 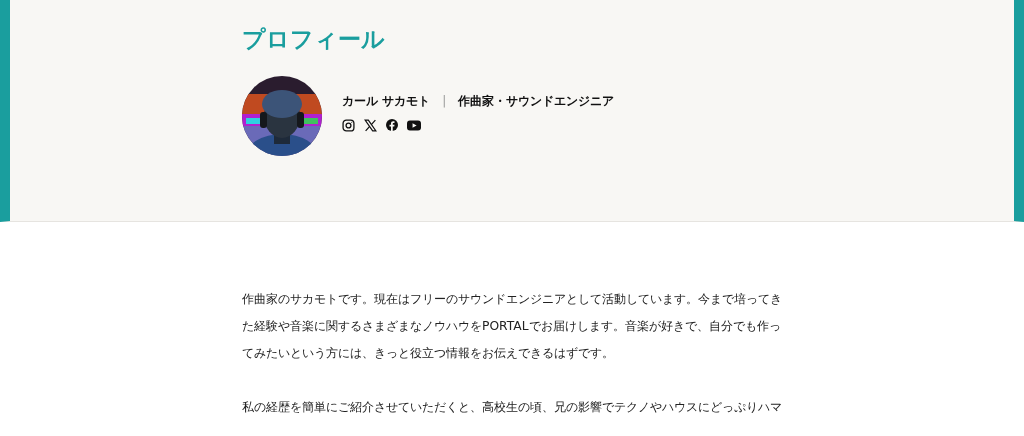 What do you see at coordinates (536, 101) in the screenshot?
I see `author-role: 作曲家・サウンドエンジニア` at bounding box center [536, 101].